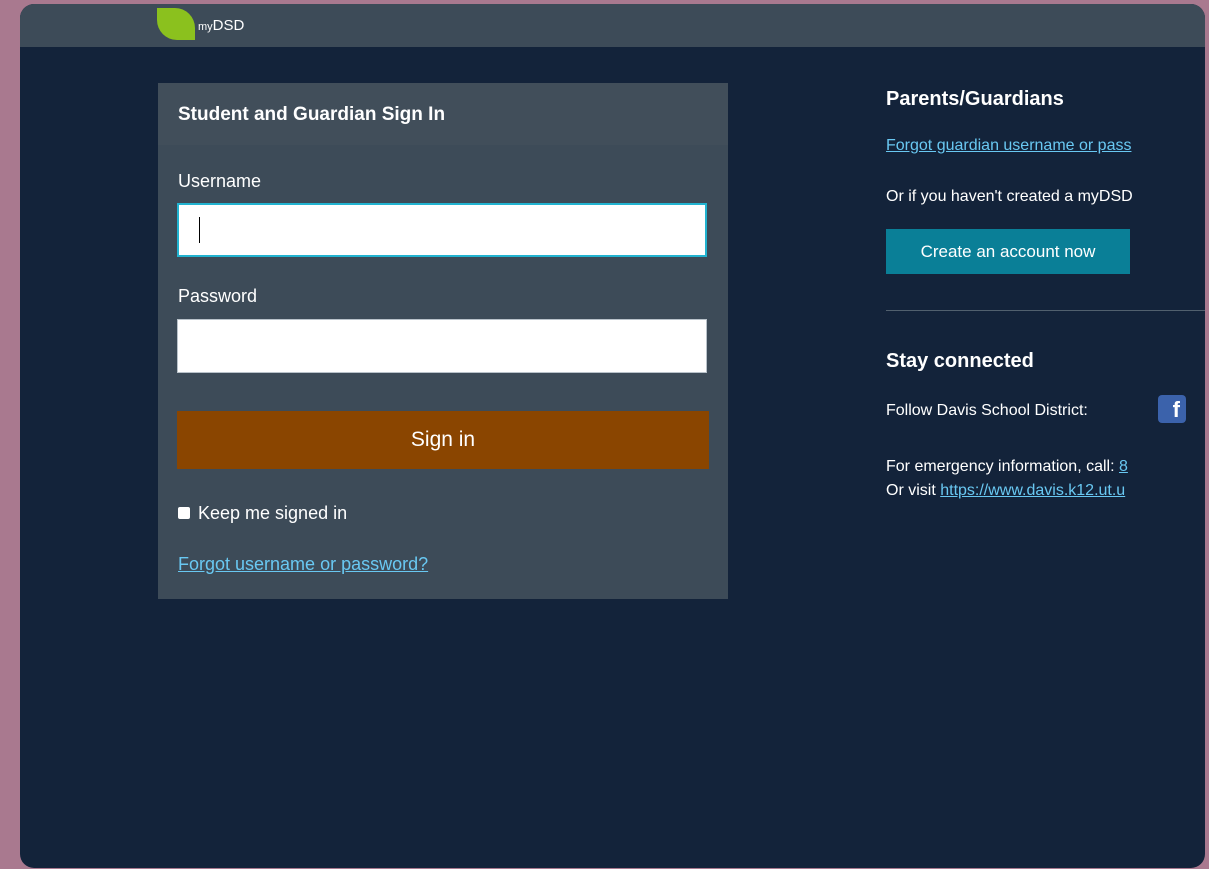 This screenshot has height=869, width=1209. Describe the element at coordinates (205, 27) in the screenshot. I see `brand-prefix: my` at that location.